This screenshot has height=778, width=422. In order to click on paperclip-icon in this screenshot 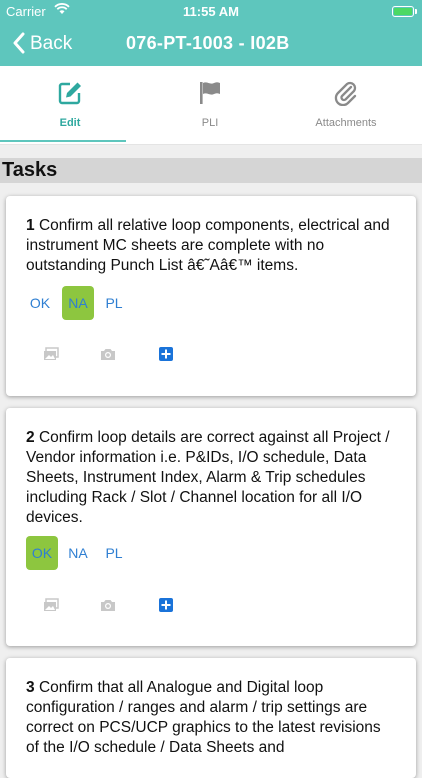, I will do `click(345, 93)`.